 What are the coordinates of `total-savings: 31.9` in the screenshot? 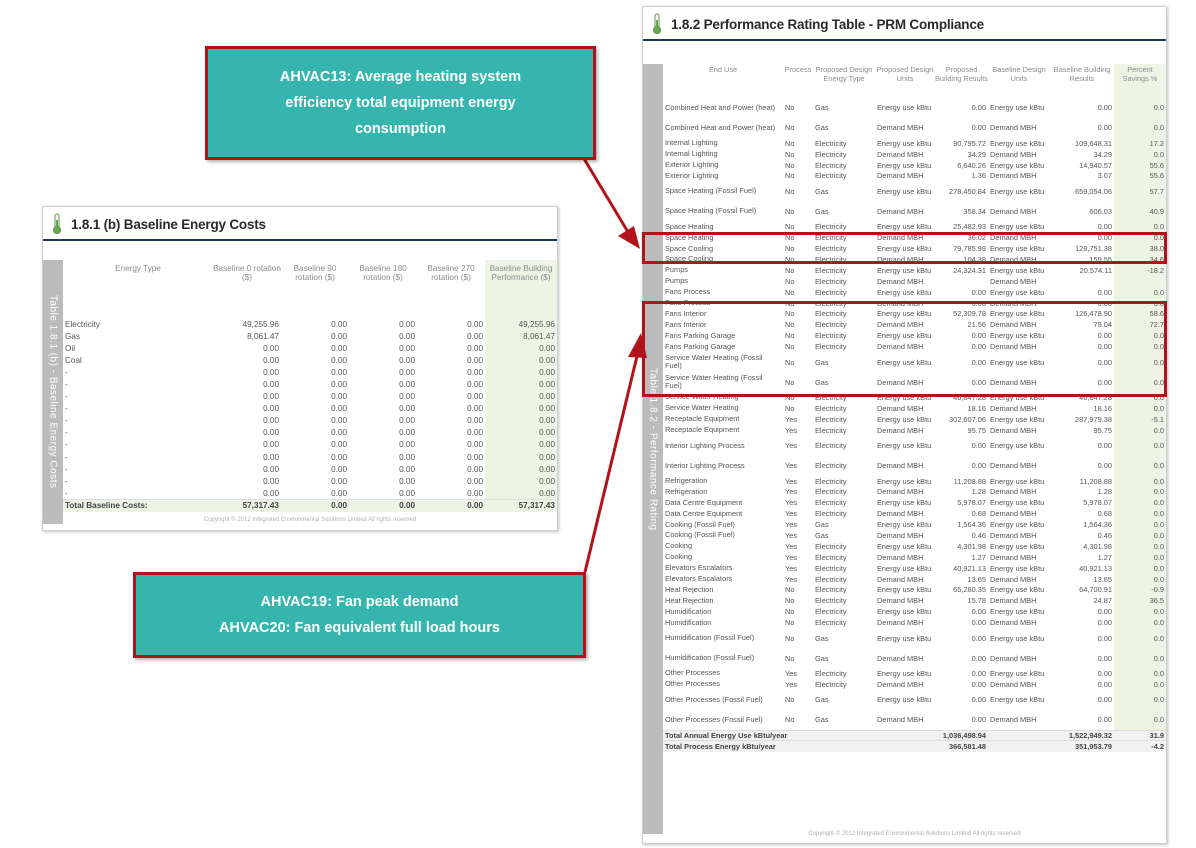 It's located at (1140, 735).